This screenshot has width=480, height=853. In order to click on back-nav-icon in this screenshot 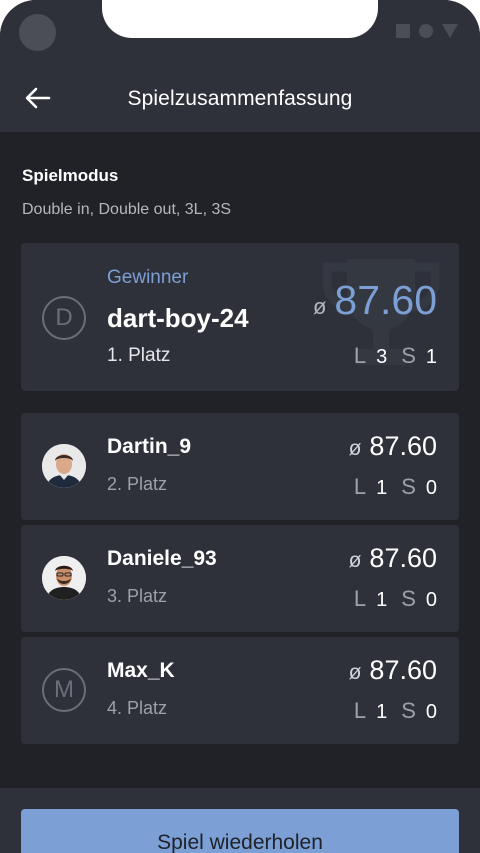, I will do `click(450, 31)`.